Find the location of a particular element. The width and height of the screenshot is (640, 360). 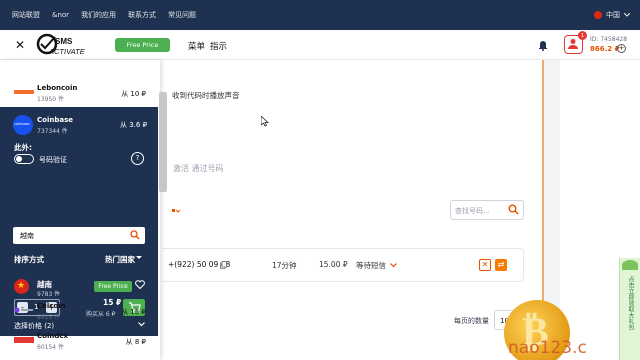

order-price: 15.00 ₽ is located at coordinates (333, 264).